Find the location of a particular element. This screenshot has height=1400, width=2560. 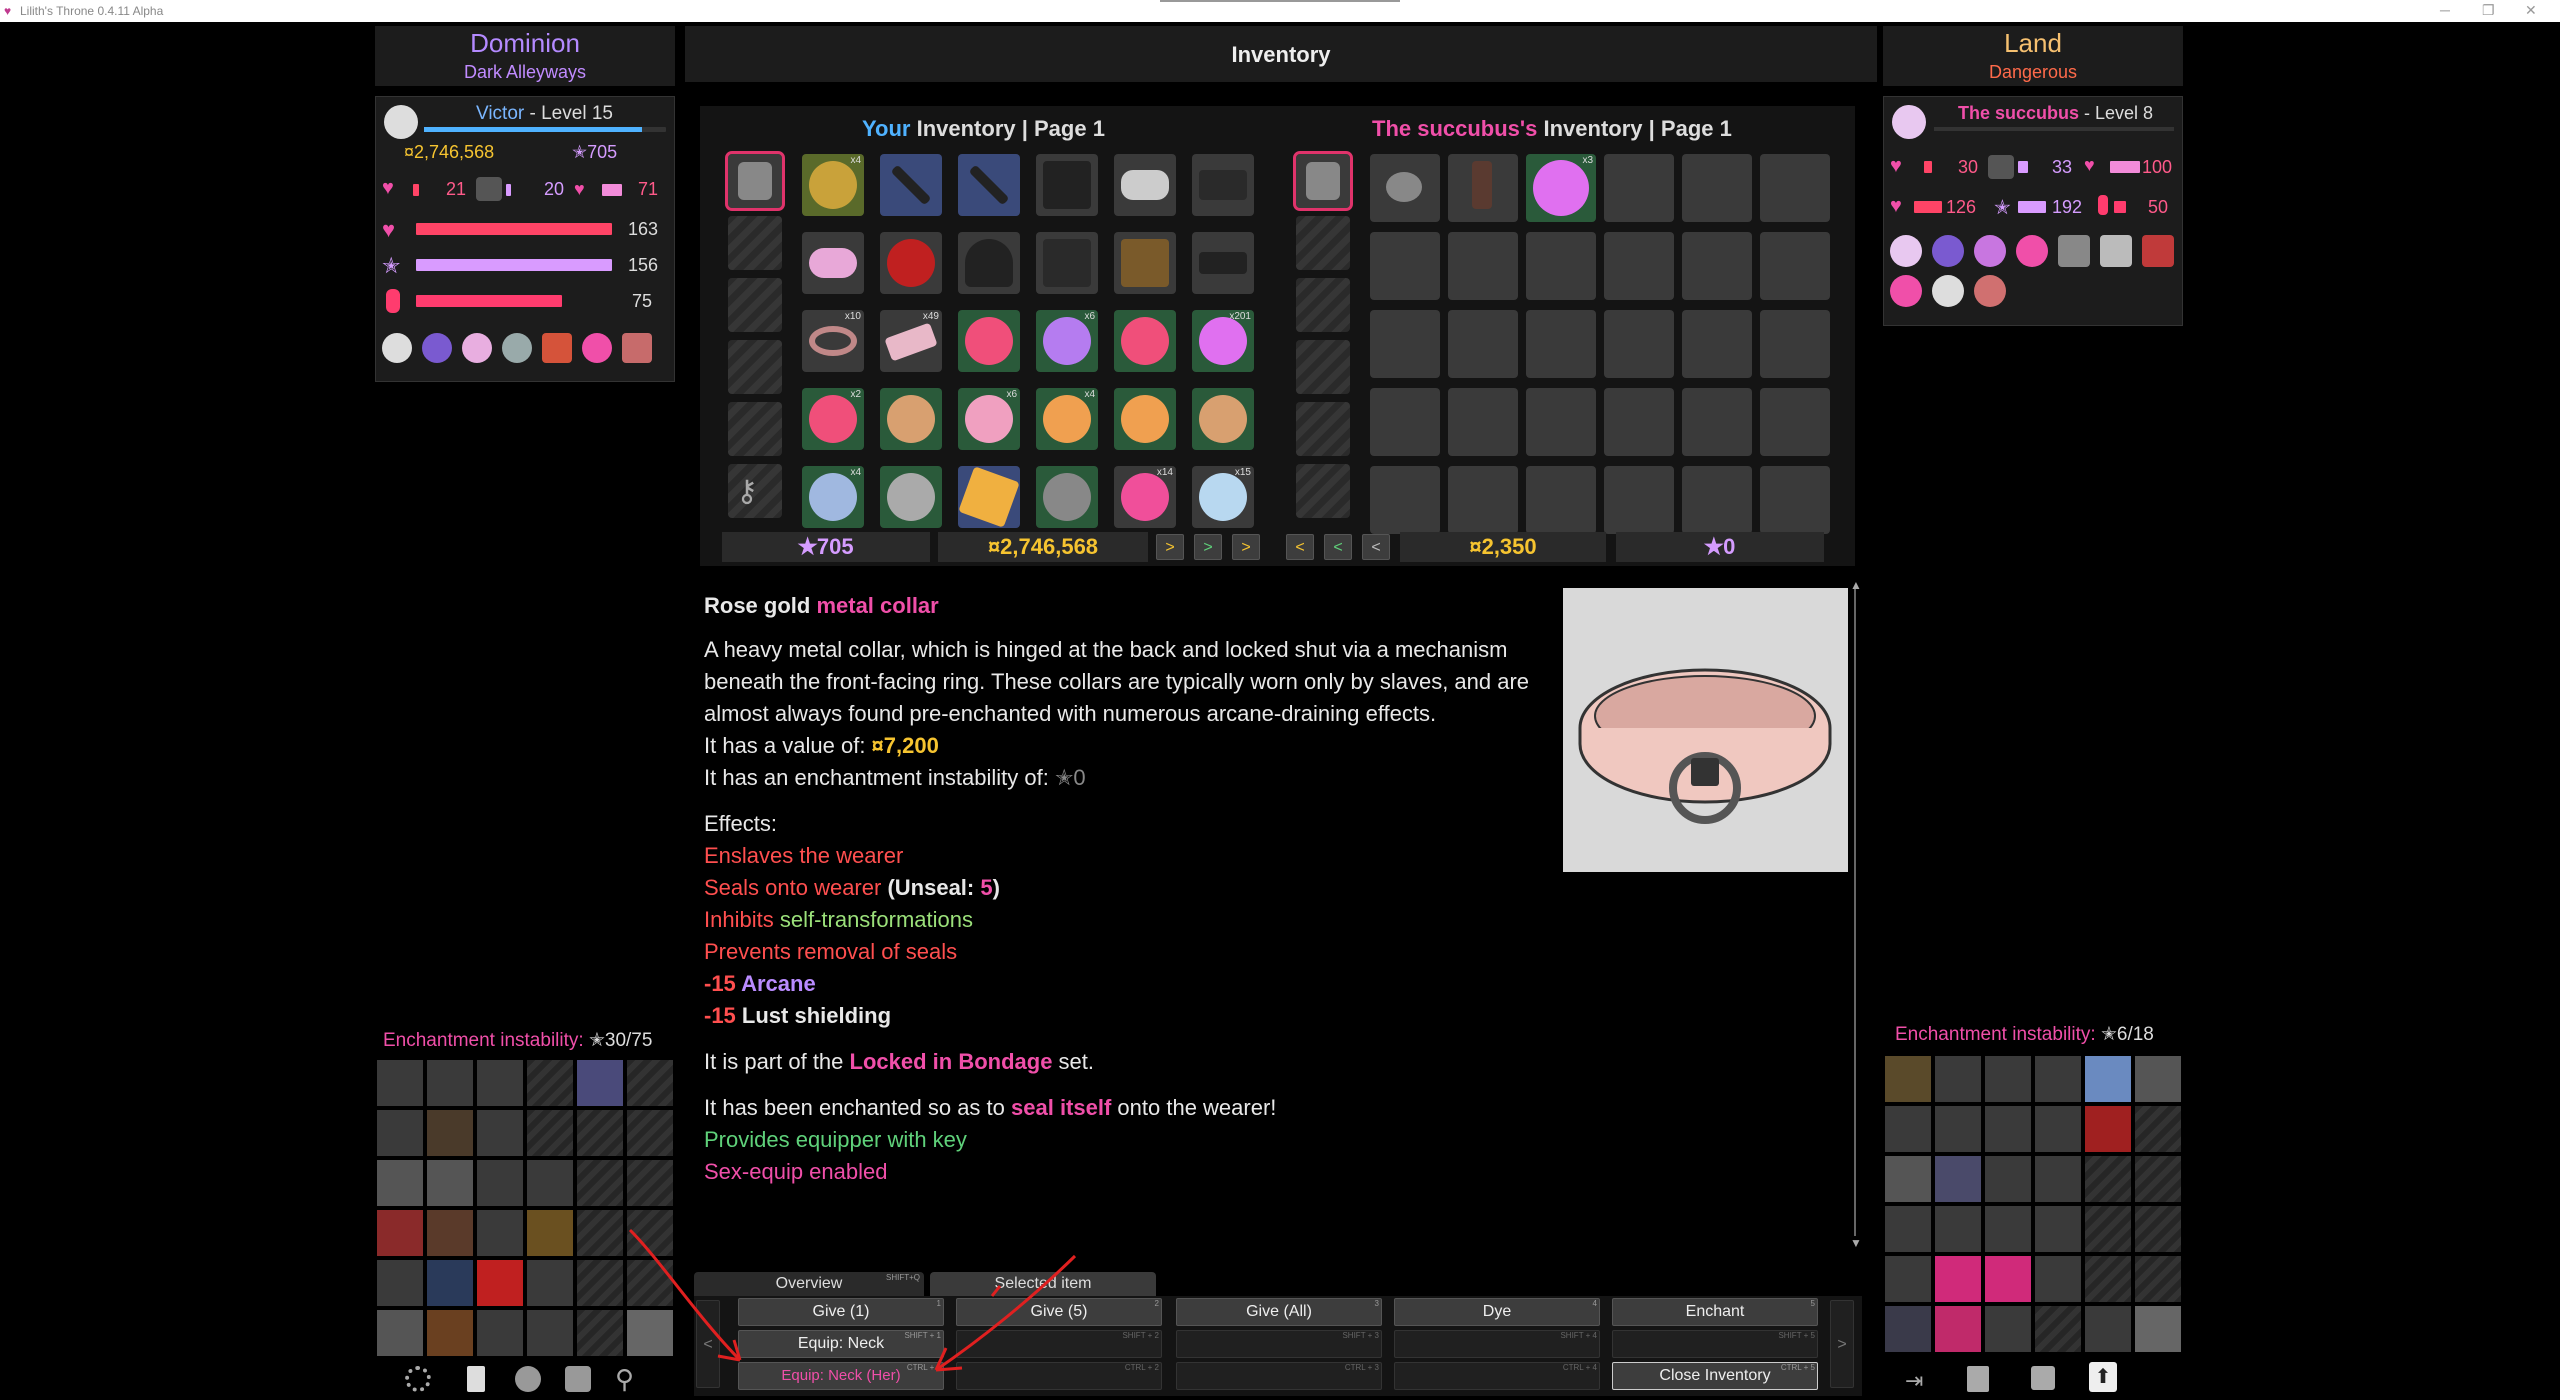

dye-button: Dye 4 is located at coordinates (1497, 1312).